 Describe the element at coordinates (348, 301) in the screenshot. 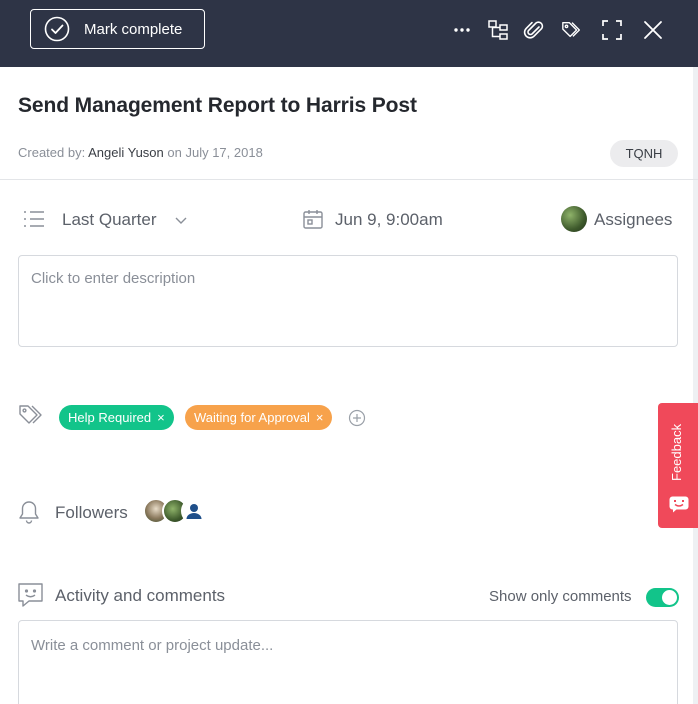

I see `description-field: Click to enter description` at that location.